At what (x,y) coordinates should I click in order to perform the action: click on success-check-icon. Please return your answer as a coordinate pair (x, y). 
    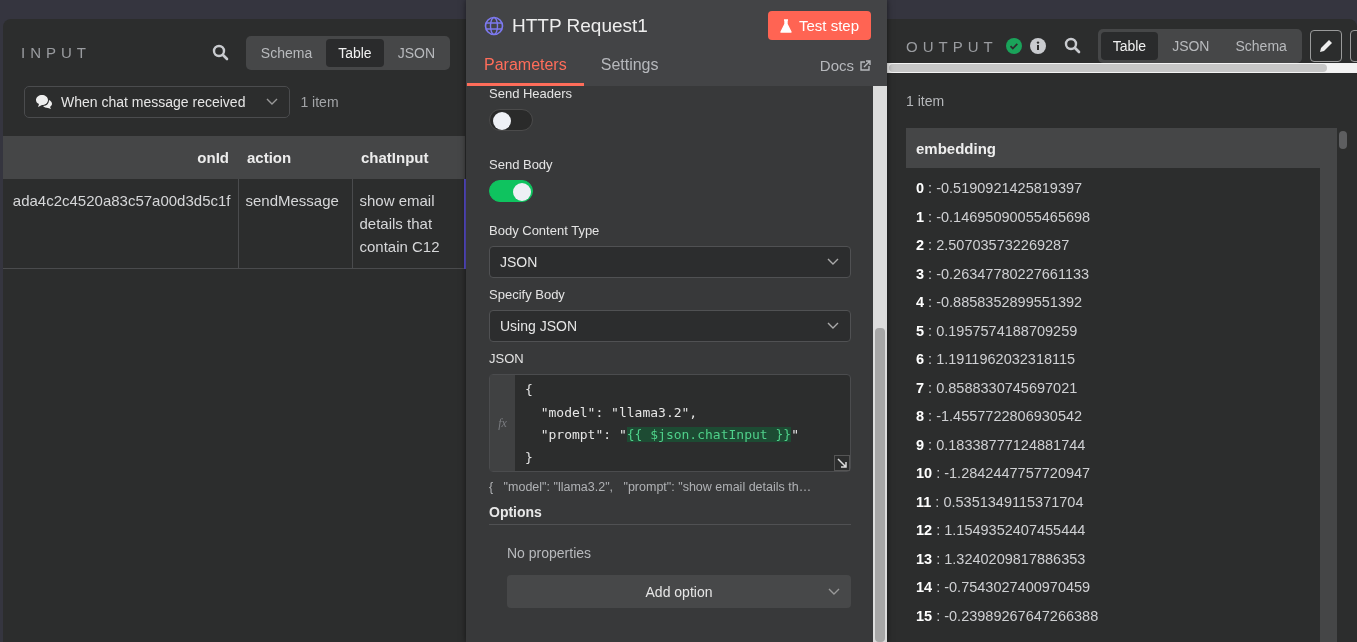
    Looking at the image, I should click on (1013, 46).